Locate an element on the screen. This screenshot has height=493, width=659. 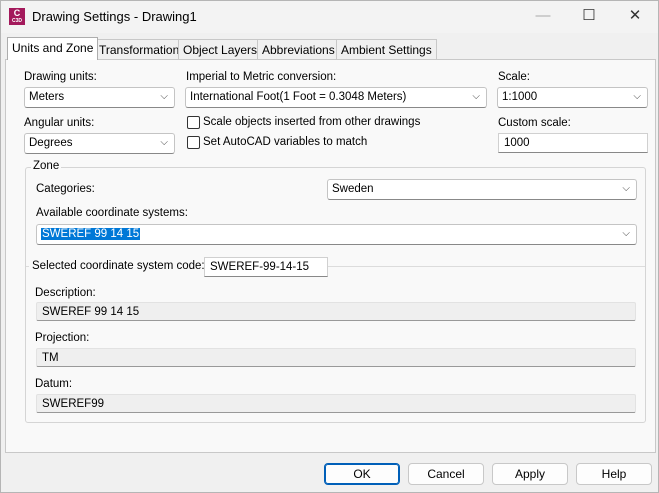
cancel-button: Cancel is located at coordinates (446, 474).